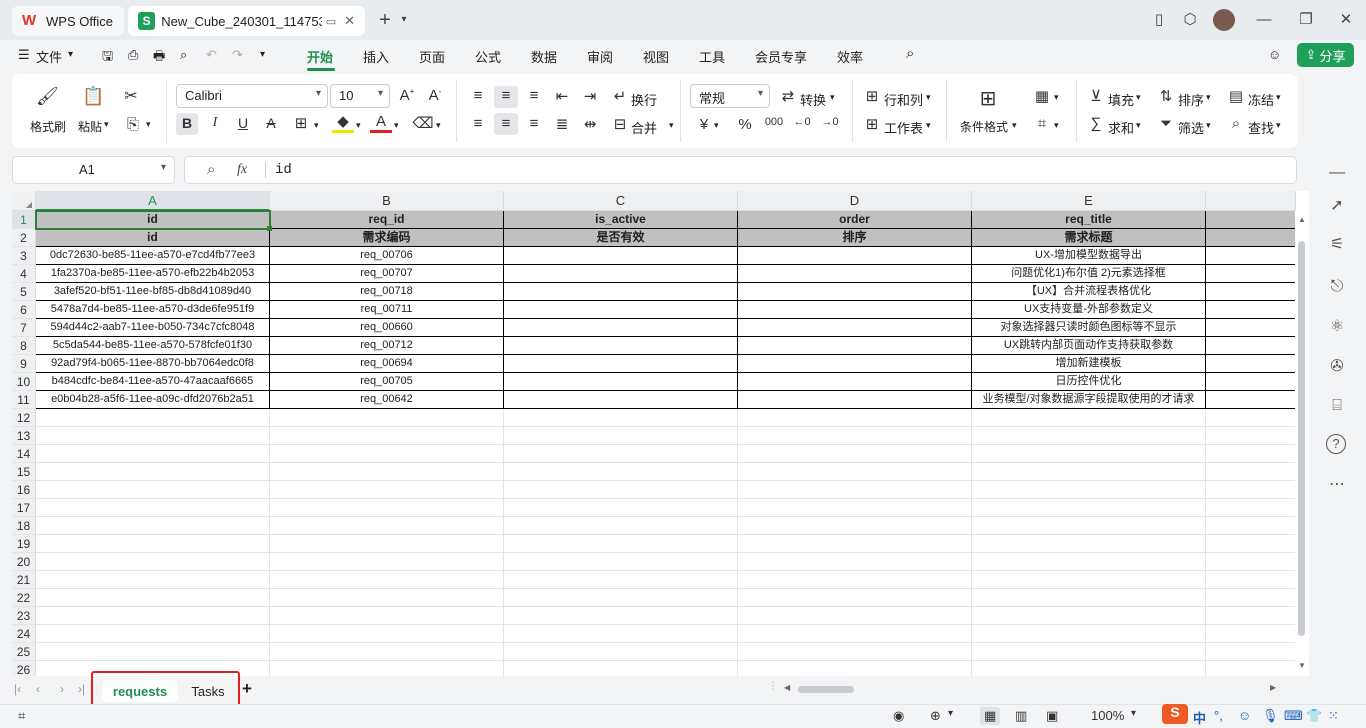 The image size is (1366, 728). I want to click on convert-icon: ⇄, so click(788, 96).